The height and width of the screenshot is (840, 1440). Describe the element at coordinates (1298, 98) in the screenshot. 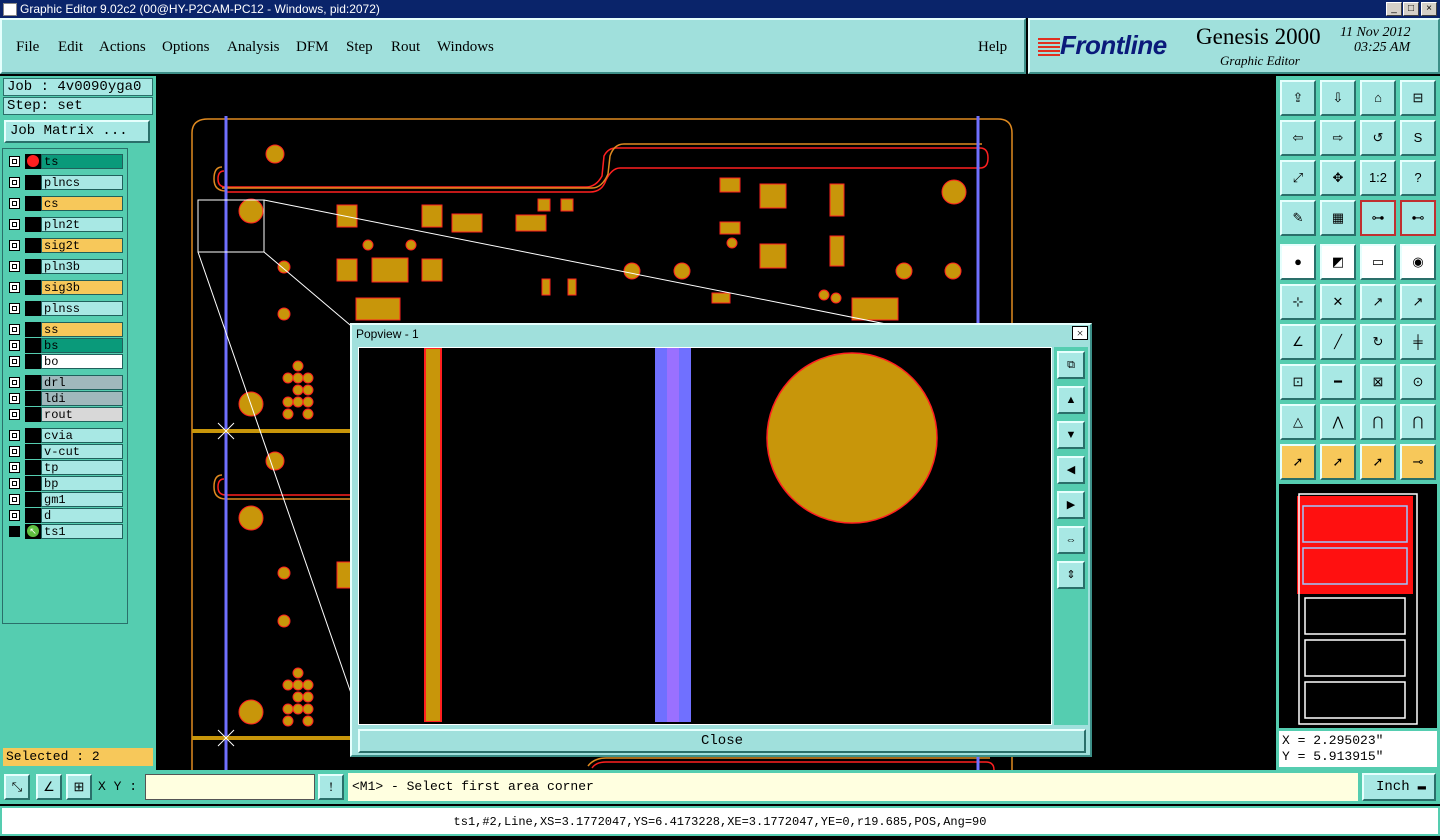

I see `zoom-home-icon: ⇪` at that location.